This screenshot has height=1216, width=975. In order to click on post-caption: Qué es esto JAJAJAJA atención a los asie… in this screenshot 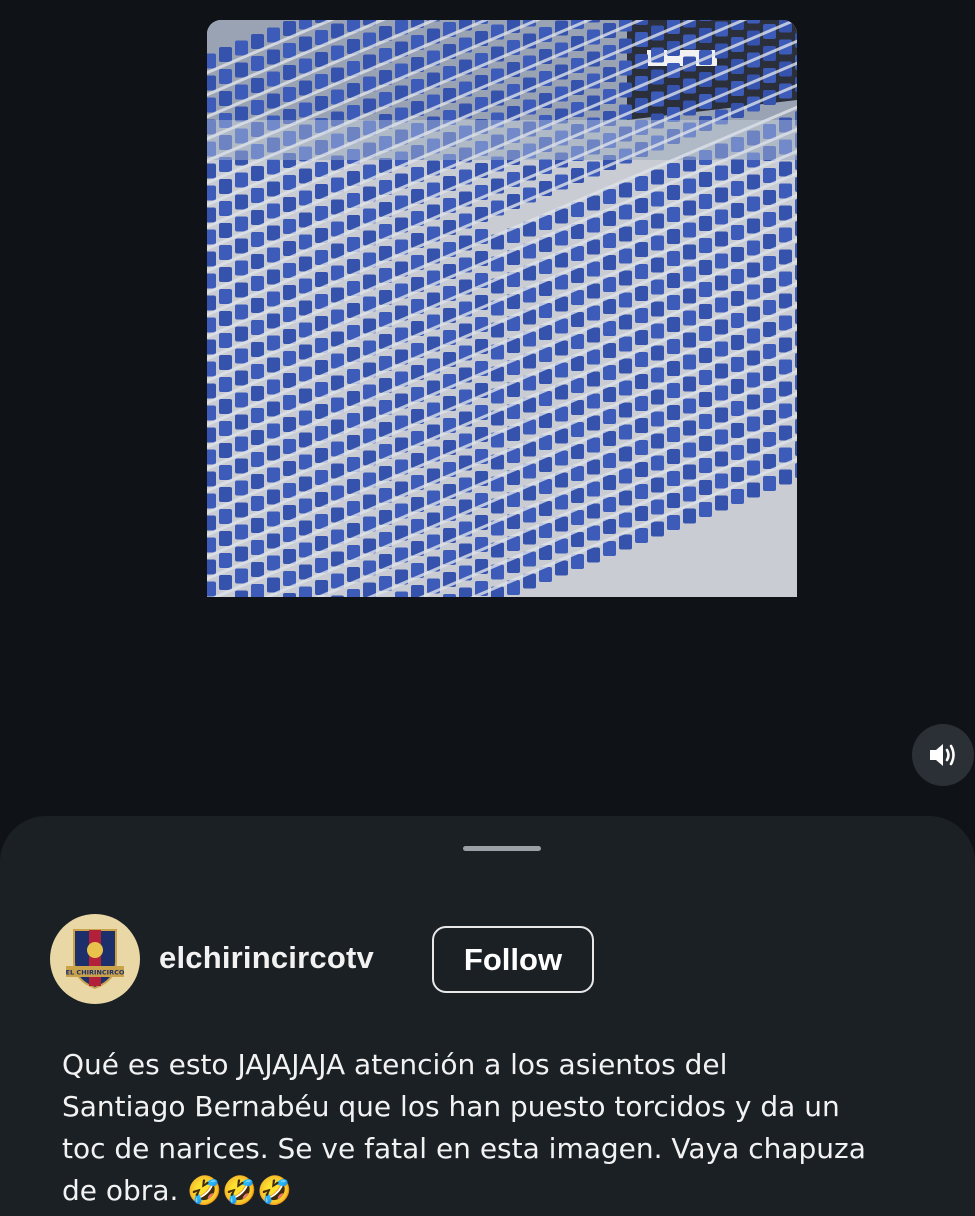, I will do `click(464, 1127)`.